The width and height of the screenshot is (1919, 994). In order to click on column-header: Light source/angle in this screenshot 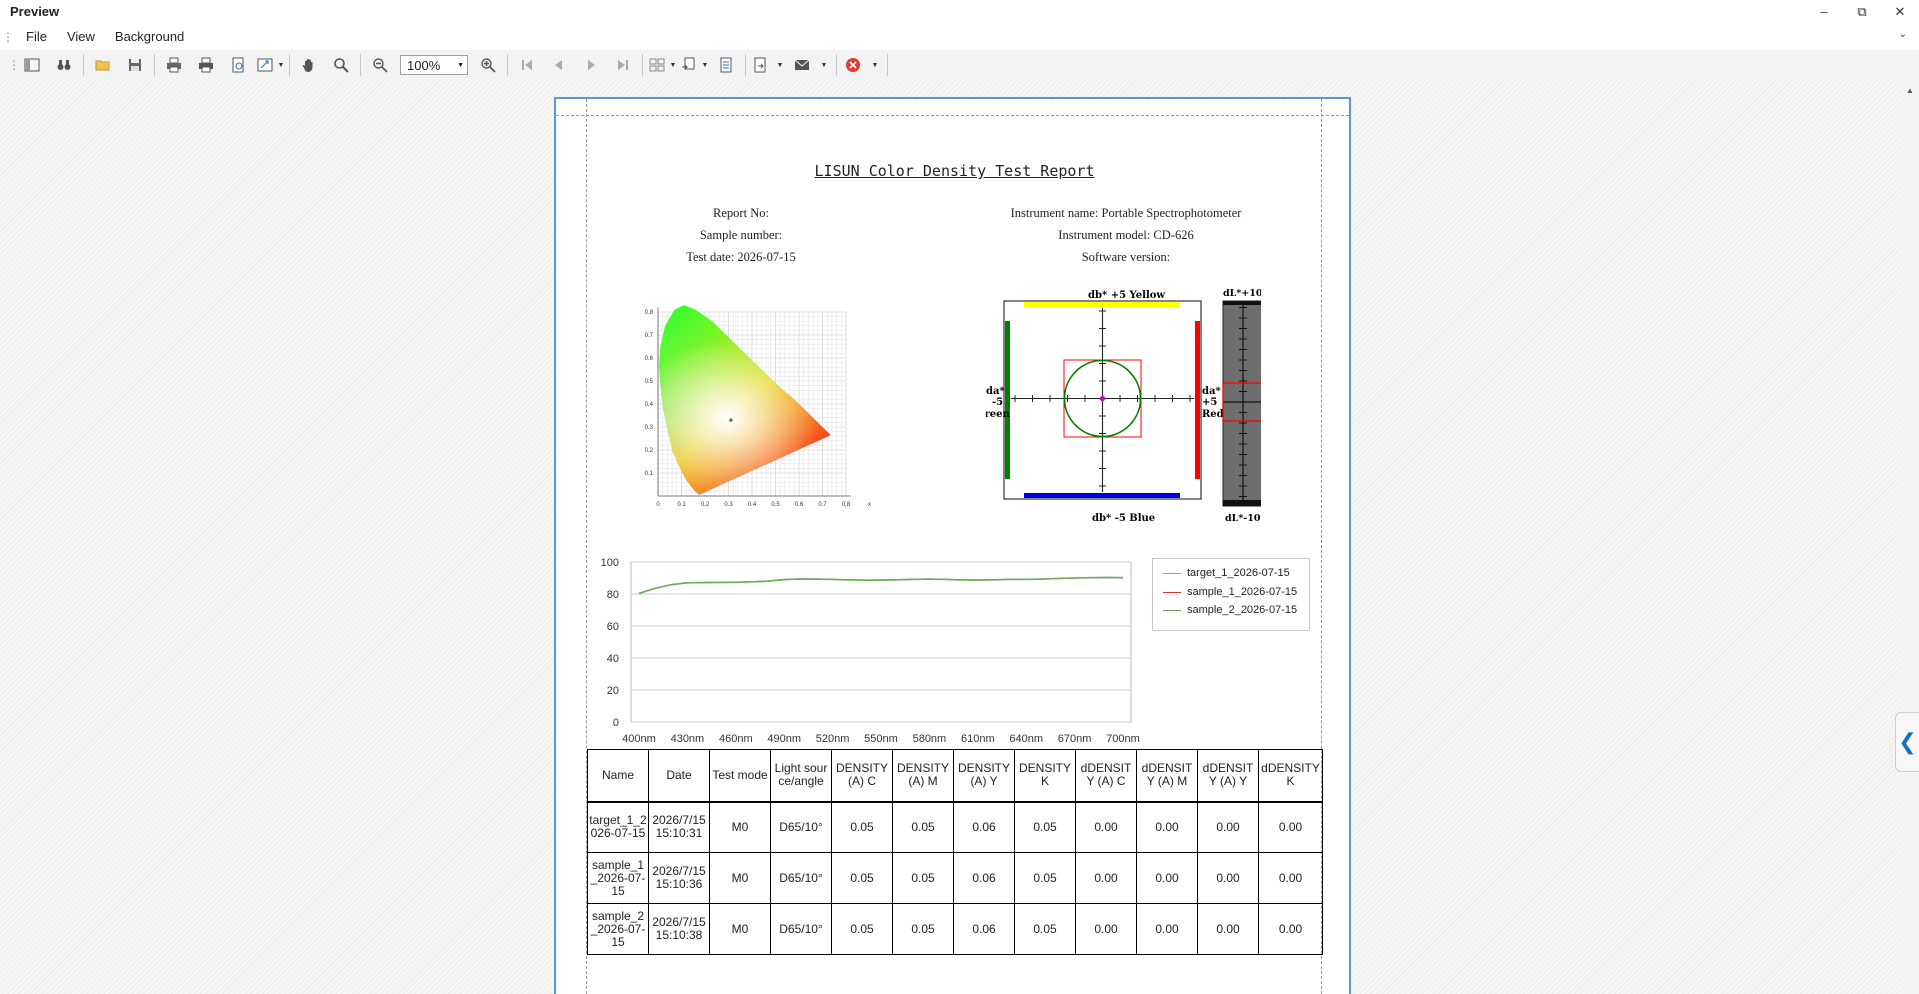, I will do `click(801, 776)`.